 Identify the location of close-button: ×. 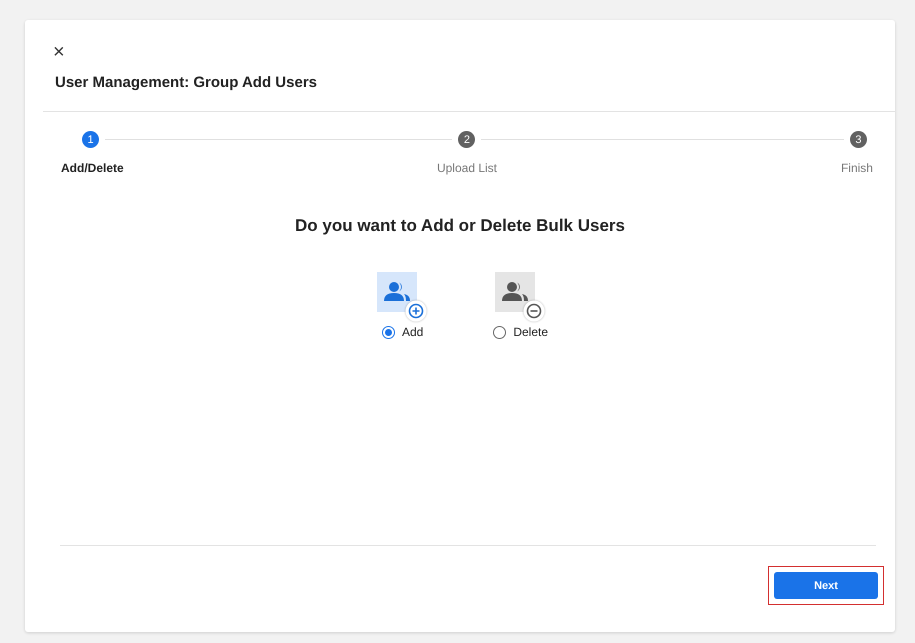
(59, 52).